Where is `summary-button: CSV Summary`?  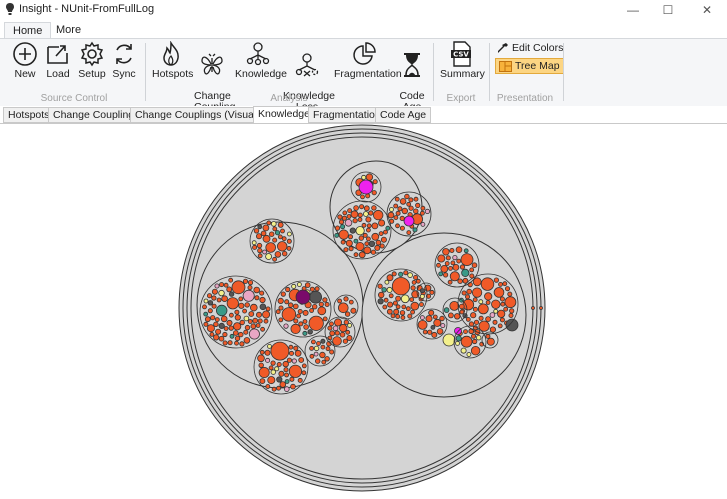 summary-button: CSV Summary is located at coordinates (462, 60).